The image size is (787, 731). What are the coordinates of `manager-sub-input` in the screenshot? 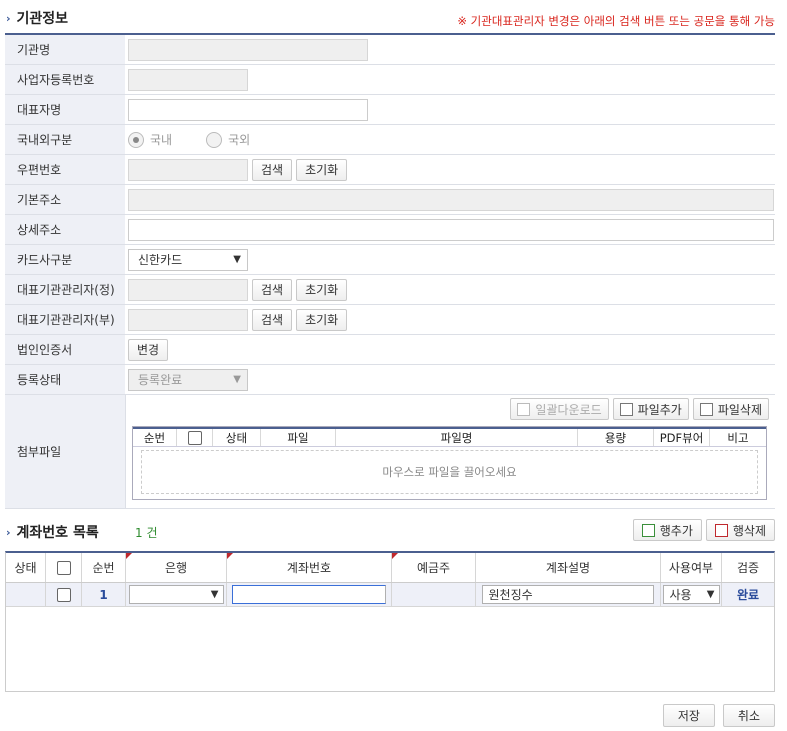 It's located at (188, 319).